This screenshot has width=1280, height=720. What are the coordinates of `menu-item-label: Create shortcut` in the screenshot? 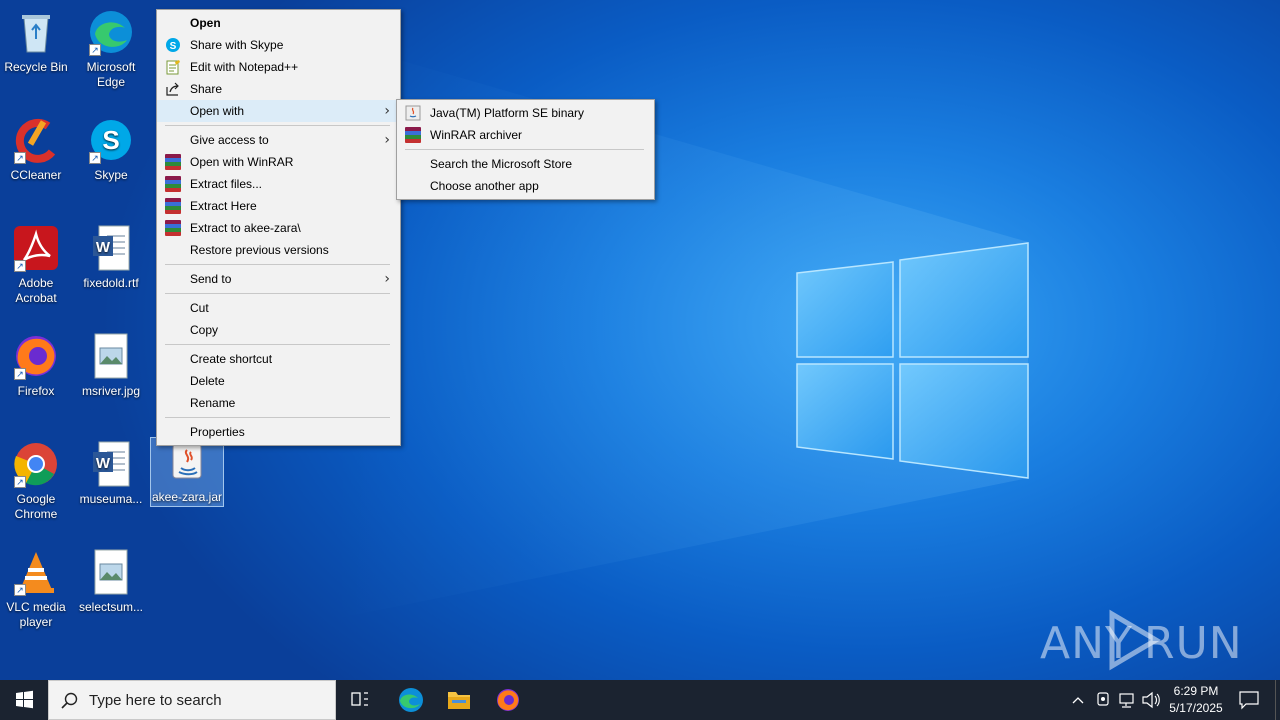 It's located at (231, 359).